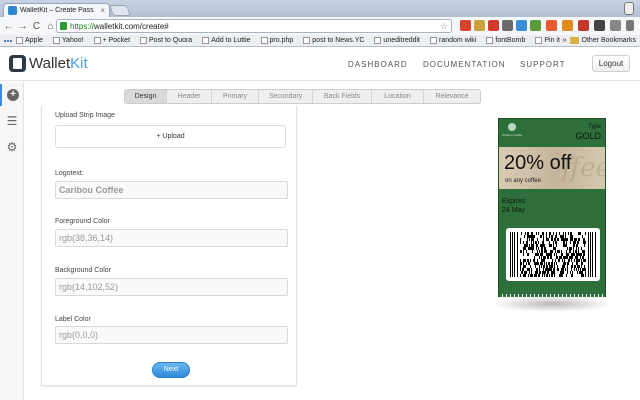 This screenshot has height=400, width=640. What do you see at coordinates (56, 10) in the screenshot?
I see `browser-tab: WalletKit – Create Pass ×` at bounding box center [56, 10].